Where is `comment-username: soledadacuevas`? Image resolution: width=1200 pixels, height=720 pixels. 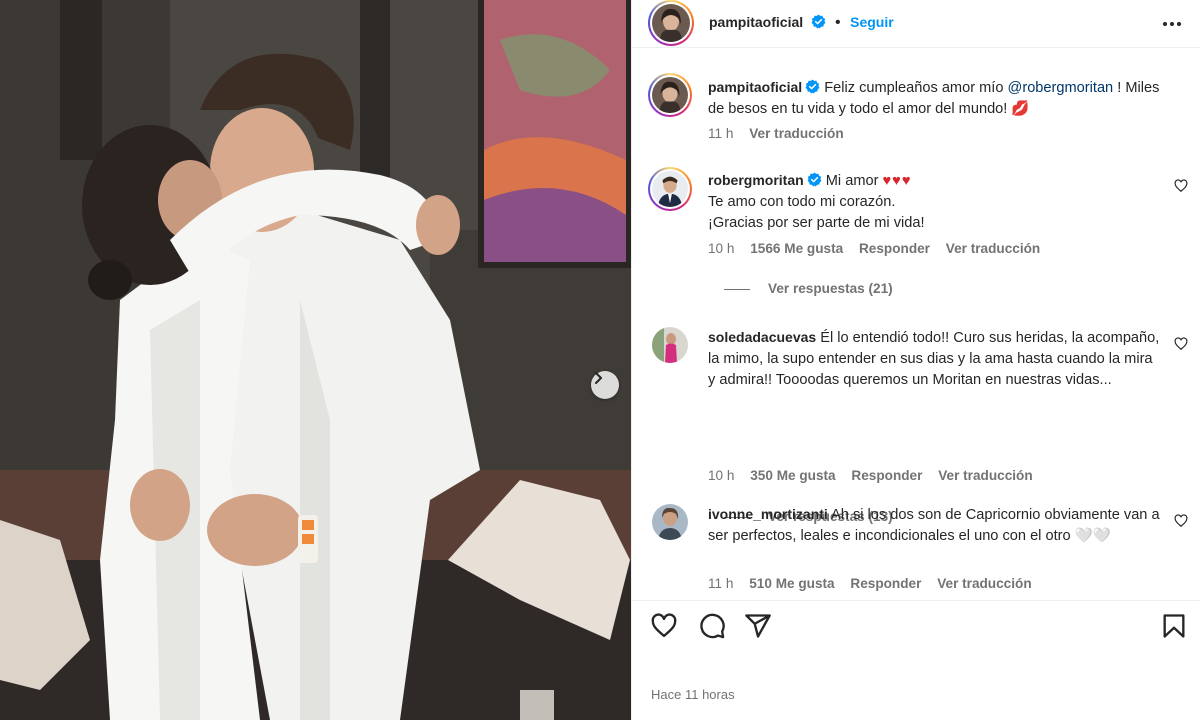
comment-username: soledadacuevas is located at coordinates (762, 337).